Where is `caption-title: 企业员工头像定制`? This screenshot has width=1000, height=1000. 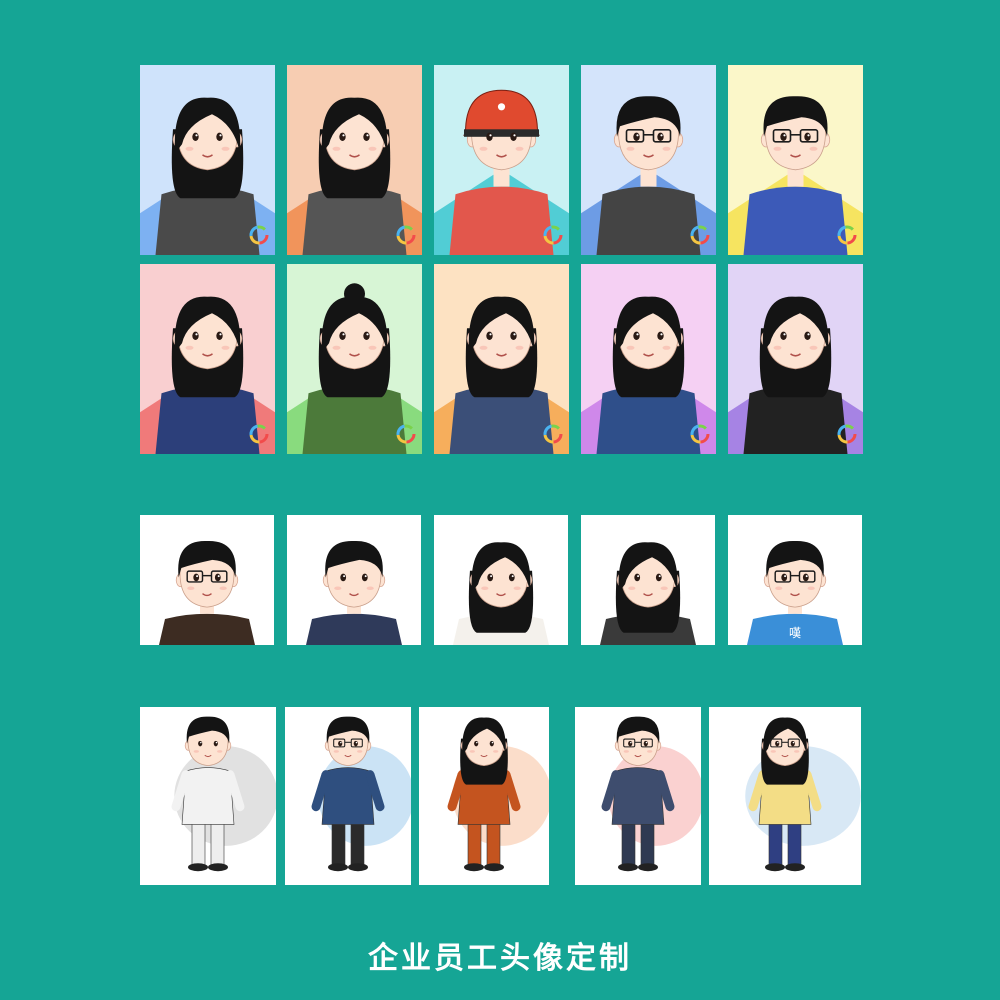 caption-title: 企业员工头像定制 is located at coordinates (500, 958).